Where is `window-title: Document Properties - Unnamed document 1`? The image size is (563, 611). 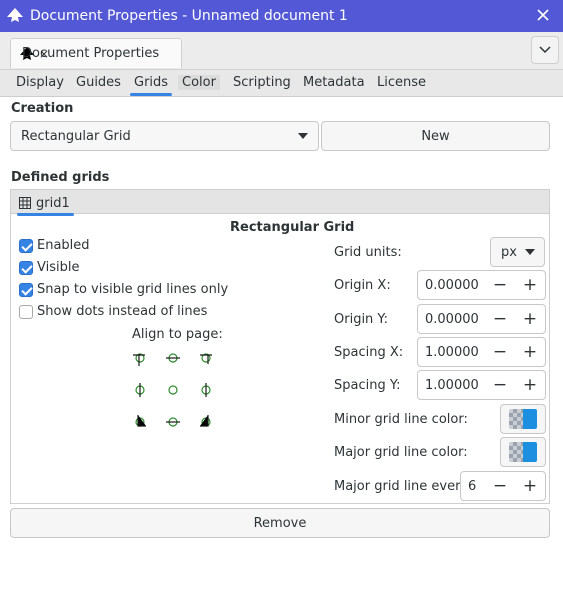
window-title: Document Properties - Unnamed document 1 is located at coordinates (189, 16).